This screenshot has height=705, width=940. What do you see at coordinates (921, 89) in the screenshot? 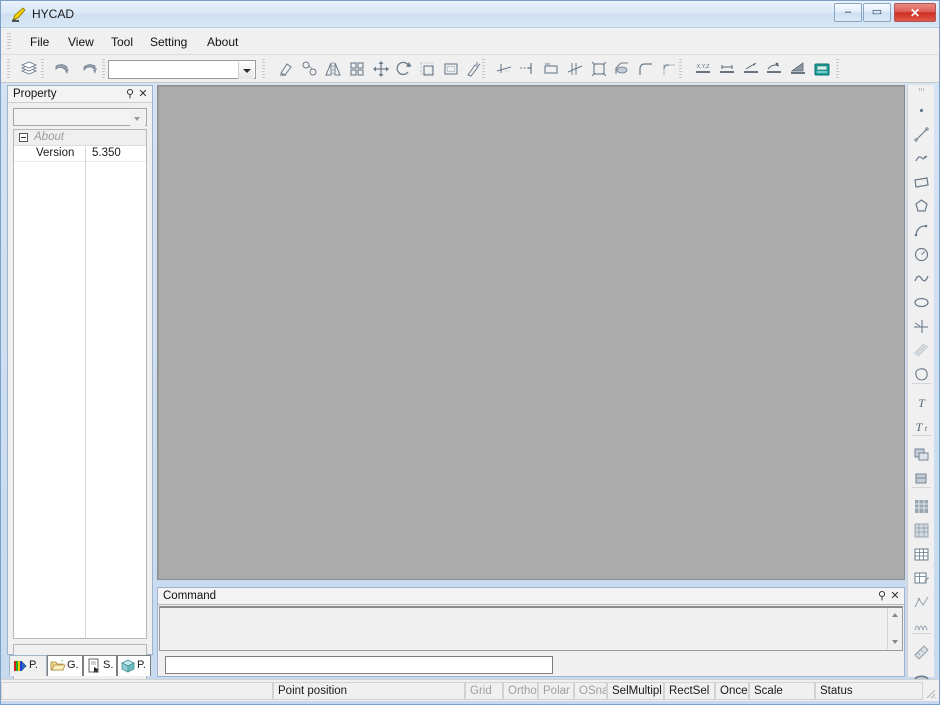
I see `right-toolbar-drag-grip` at bounding box center [921, 89].